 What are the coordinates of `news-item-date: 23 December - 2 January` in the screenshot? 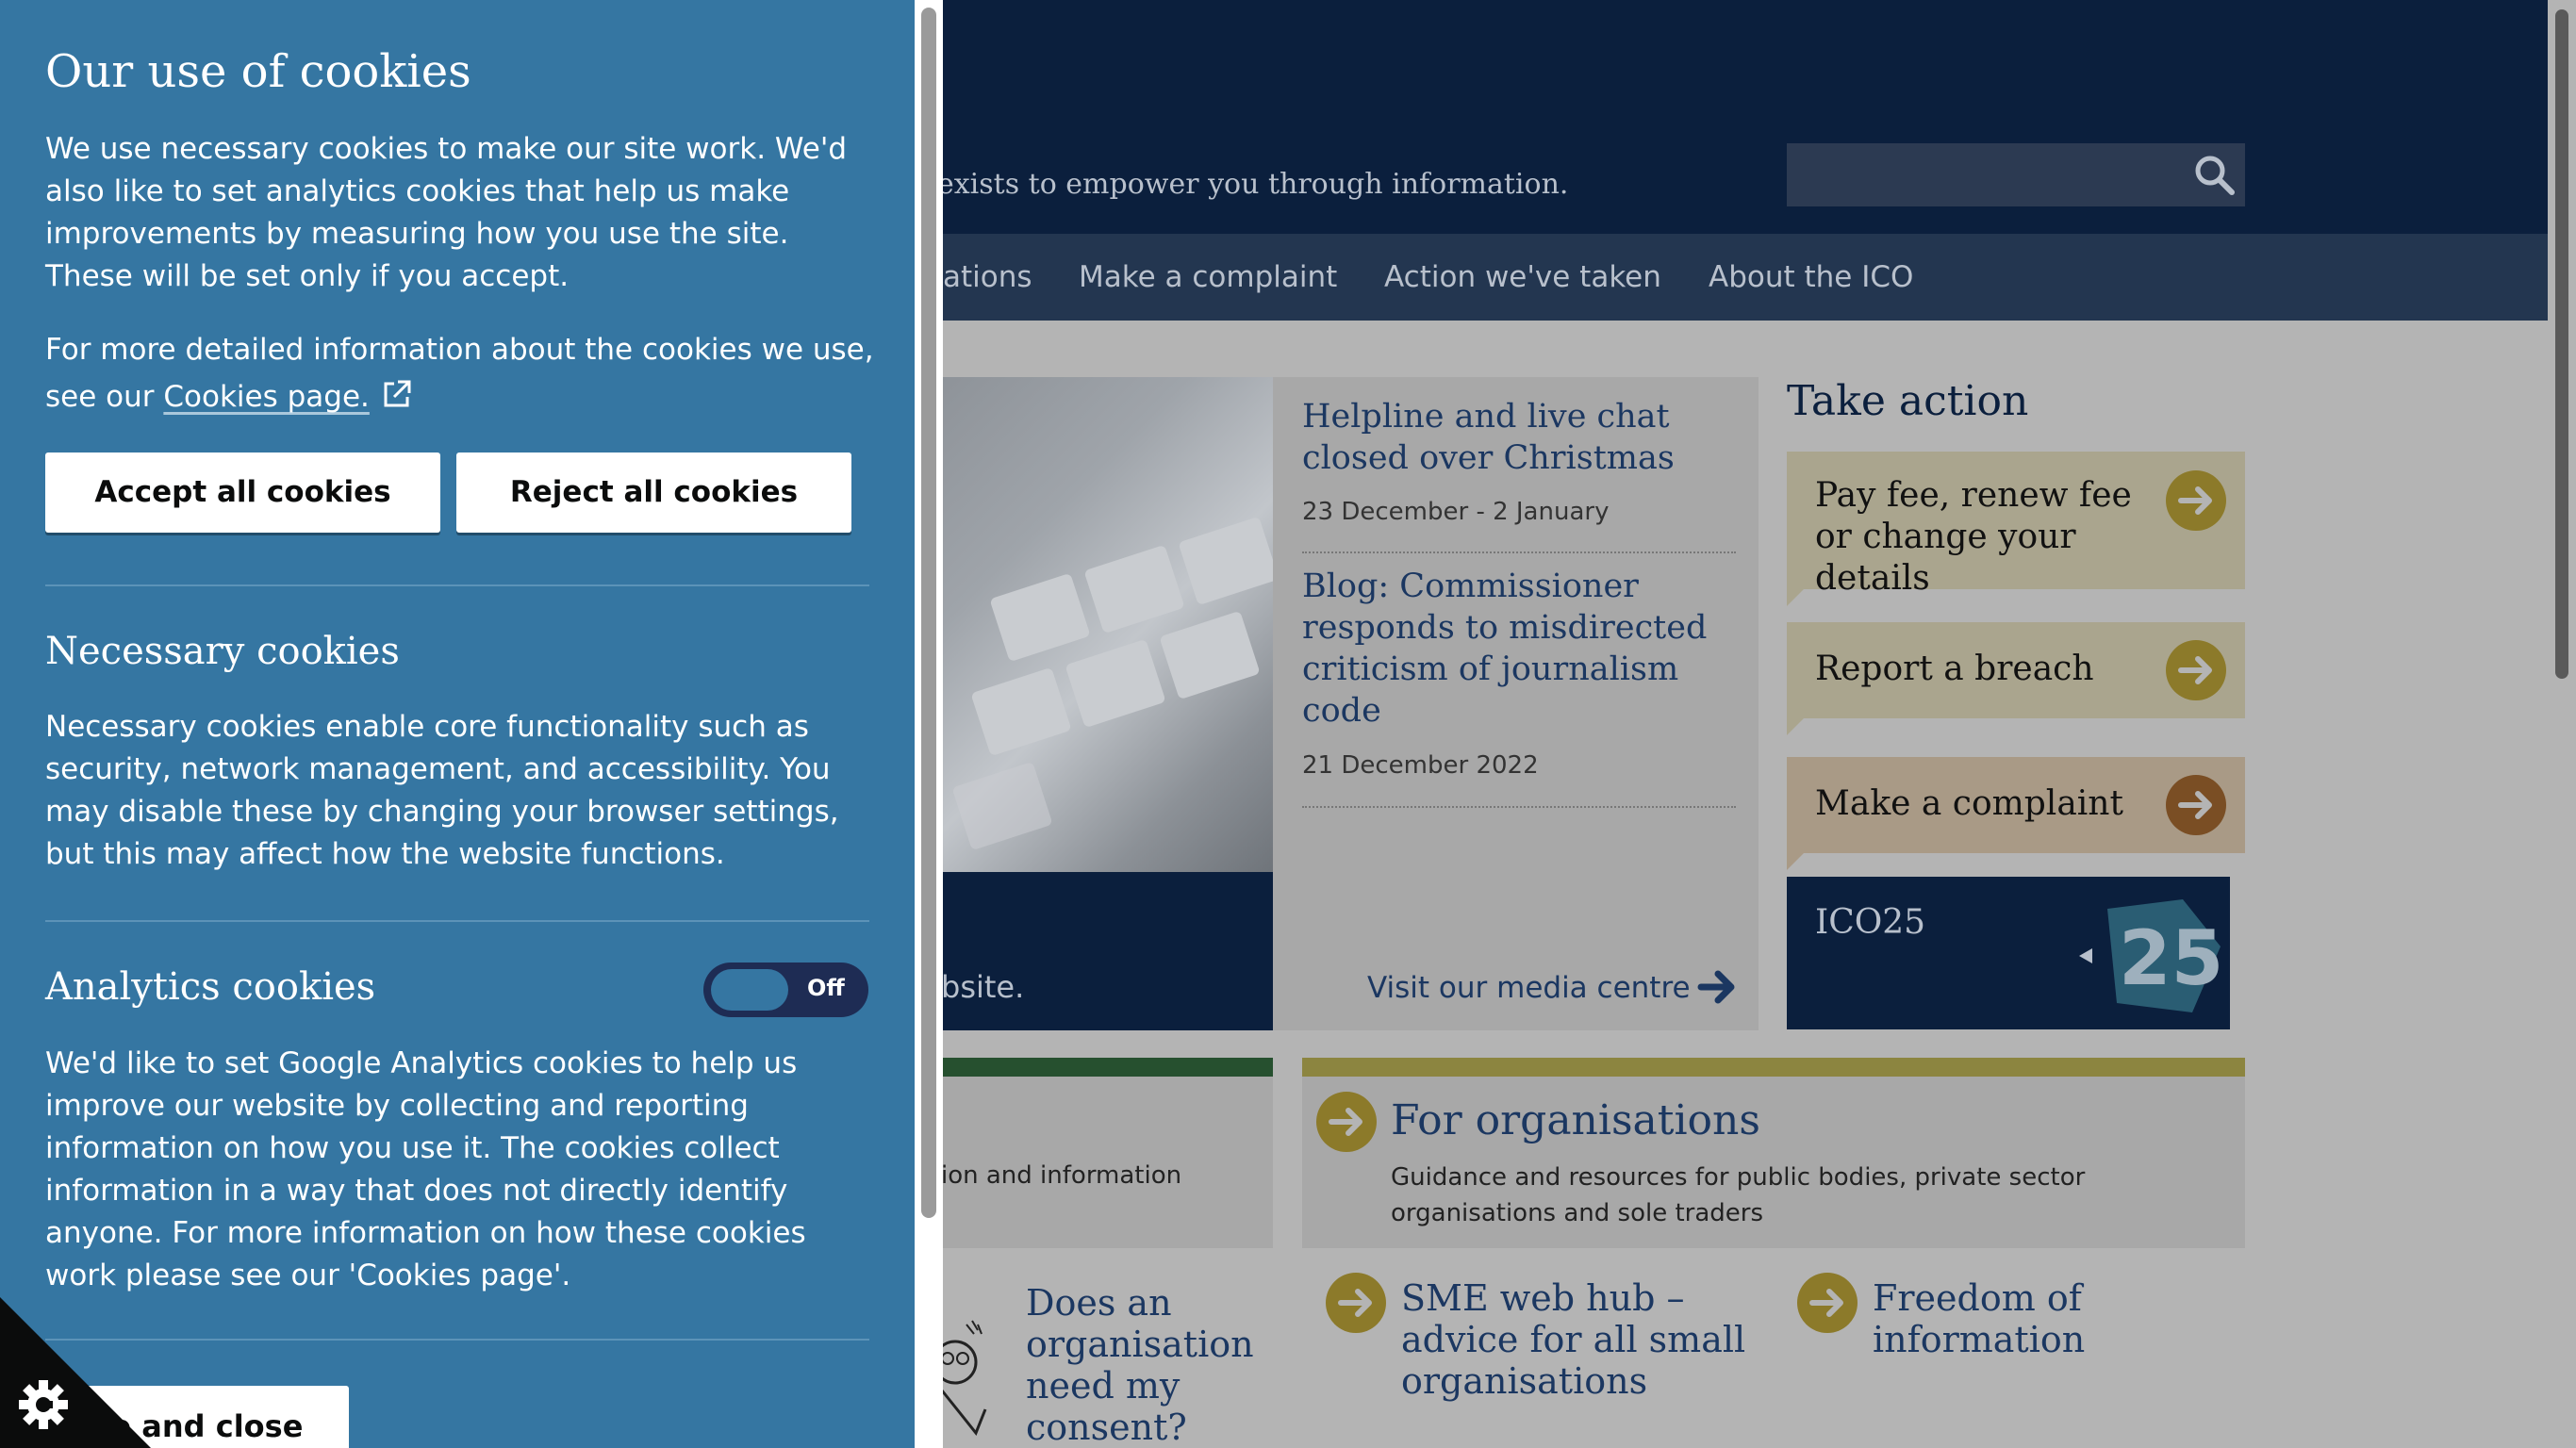 It's located at (1456, 512).